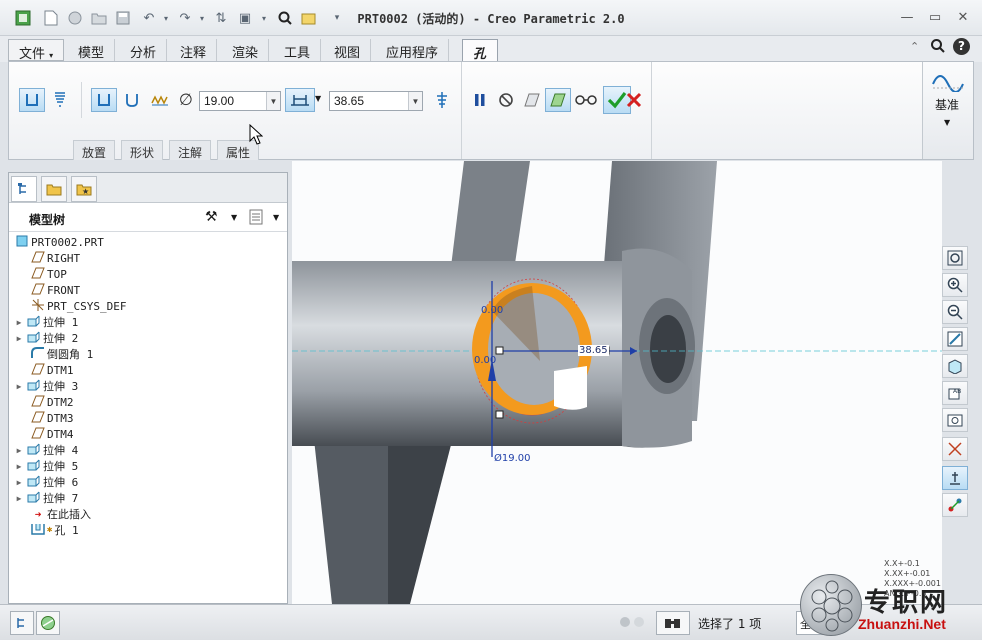  What do you see at coordinates (558, 100) in the screenshot?
I see `verify-mode-icon` at bounding box center [558, 100].